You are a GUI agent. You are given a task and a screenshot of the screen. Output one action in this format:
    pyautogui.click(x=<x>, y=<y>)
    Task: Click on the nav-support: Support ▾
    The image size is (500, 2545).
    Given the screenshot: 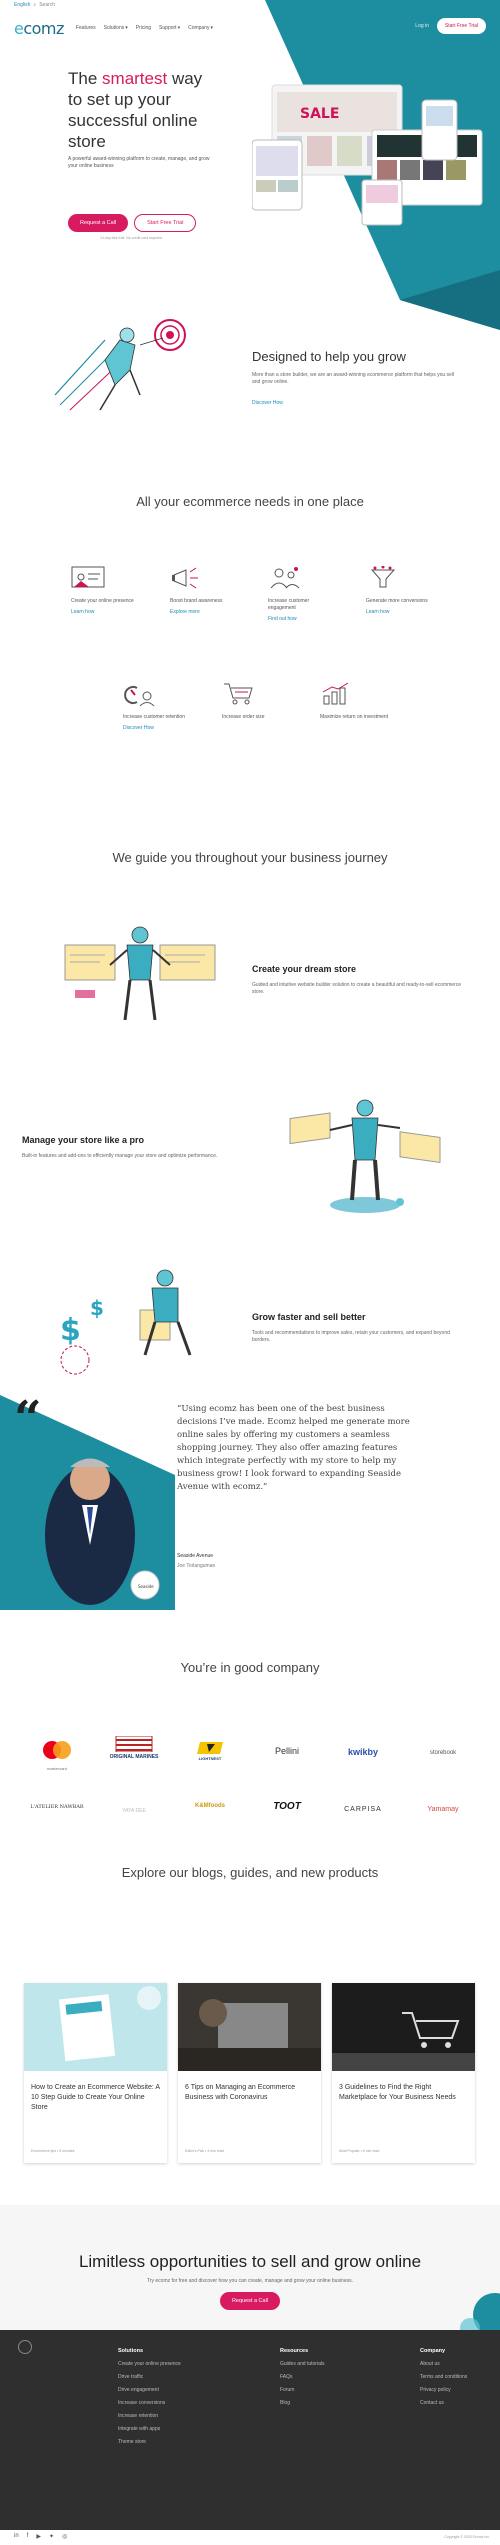 What is the action you would take?
    pyautogui.click(x=169, y=28)
    